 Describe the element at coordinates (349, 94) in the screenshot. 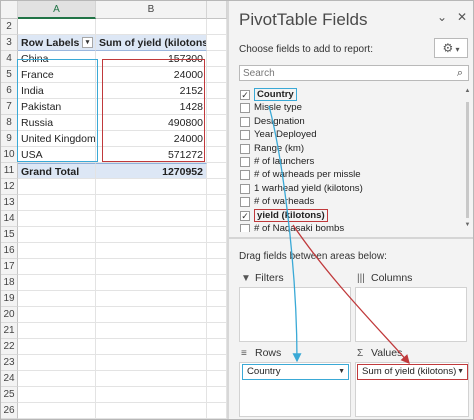

I see `field-item: ✓ Country` at that location.